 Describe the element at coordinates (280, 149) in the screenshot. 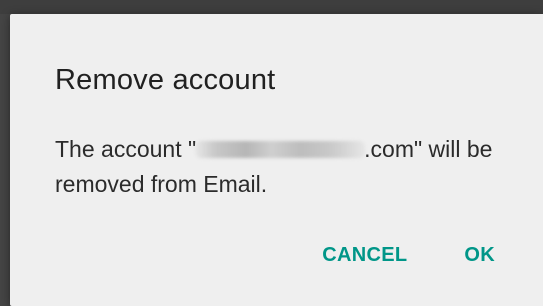

I see `redacted-email` at that location.